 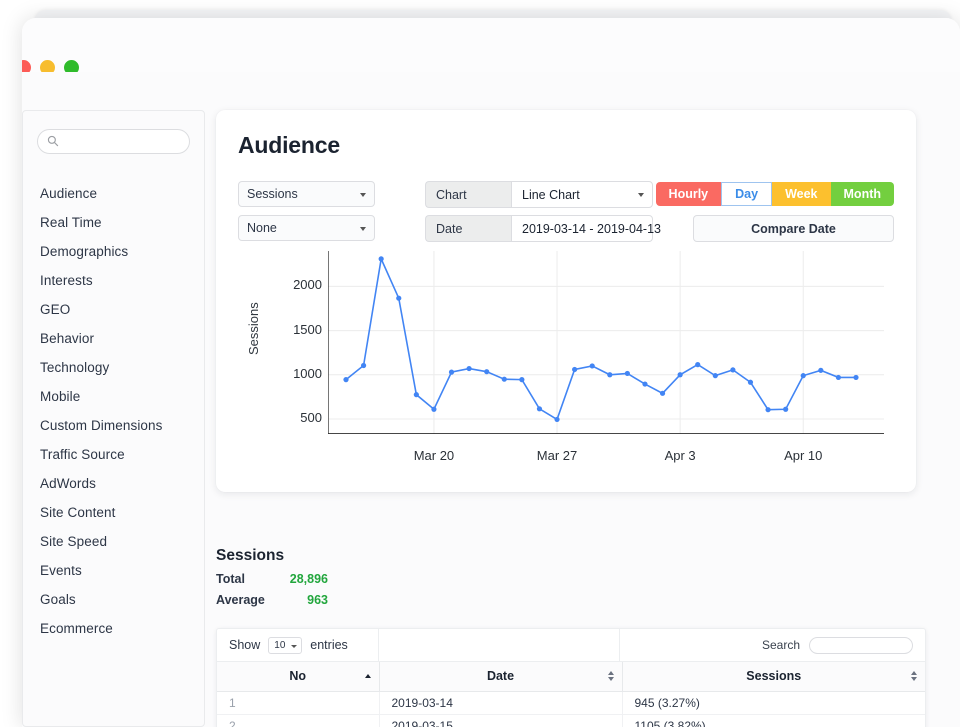 What do you see at coordinates (306, 228) in the screenshot?
I see `dimension-select: None` at bounding box center [306, 228].